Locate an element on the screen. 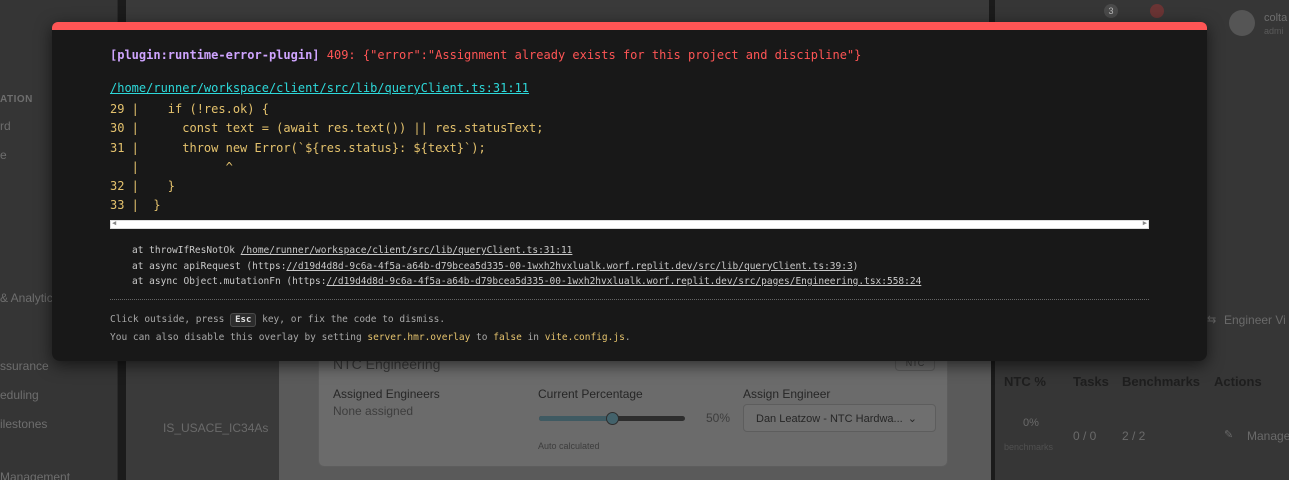 The image size is (1289, 480). manage-button: Manage is located at coordinates (1268, 436).